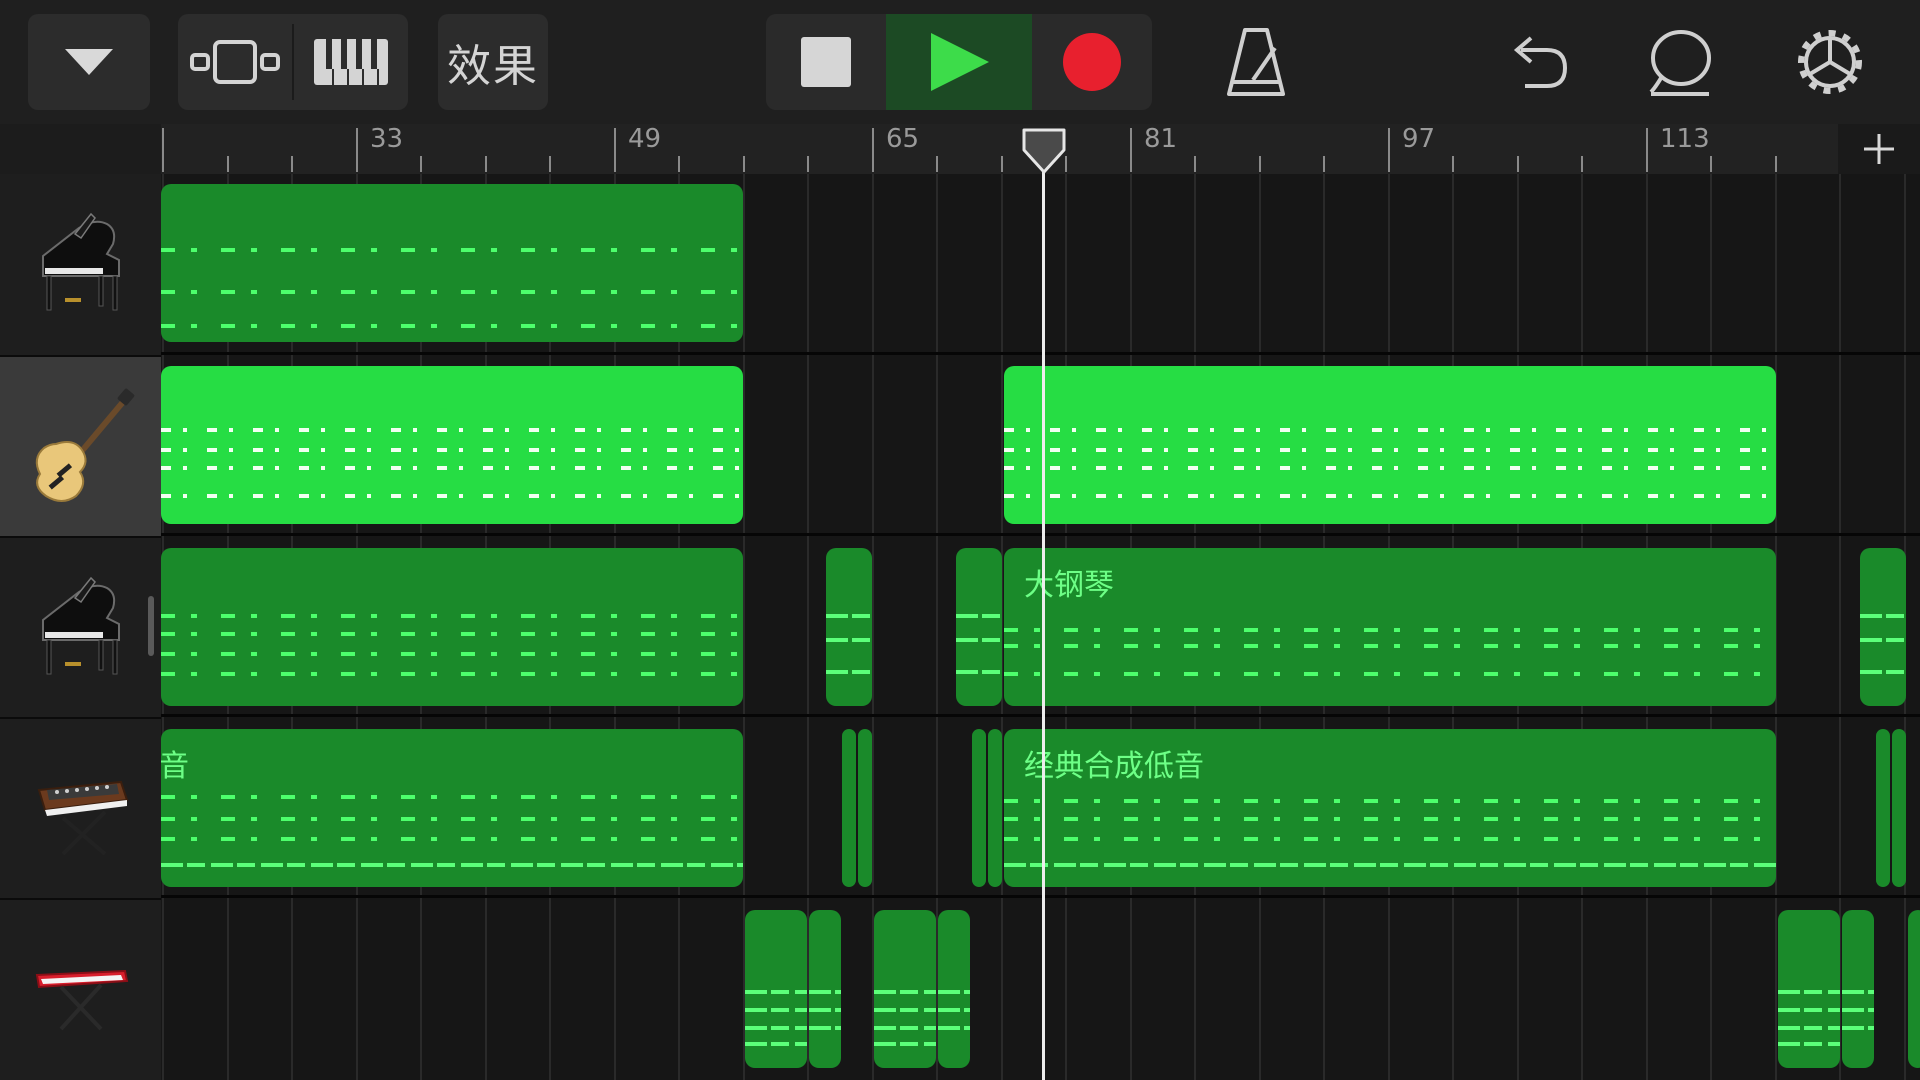 The width and height of the screenshot is (1920, 1080). I want to click on piano-keys-icon, so click(351, 62).